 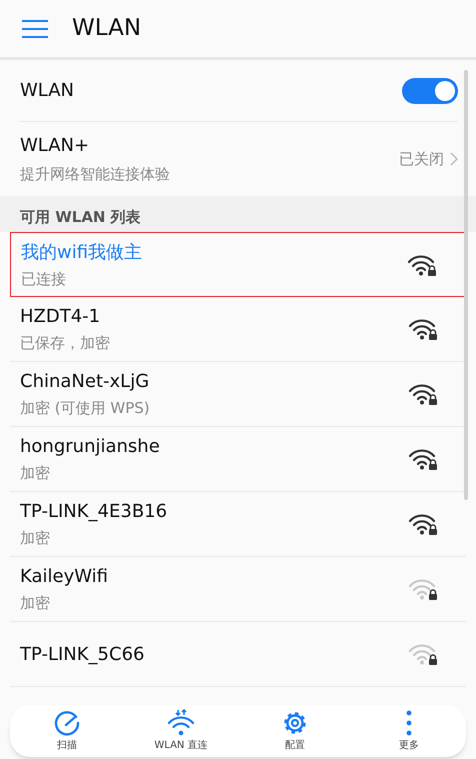 I want to click on section-title: 可用 WLAN 列表, so click(x=80, y=217).